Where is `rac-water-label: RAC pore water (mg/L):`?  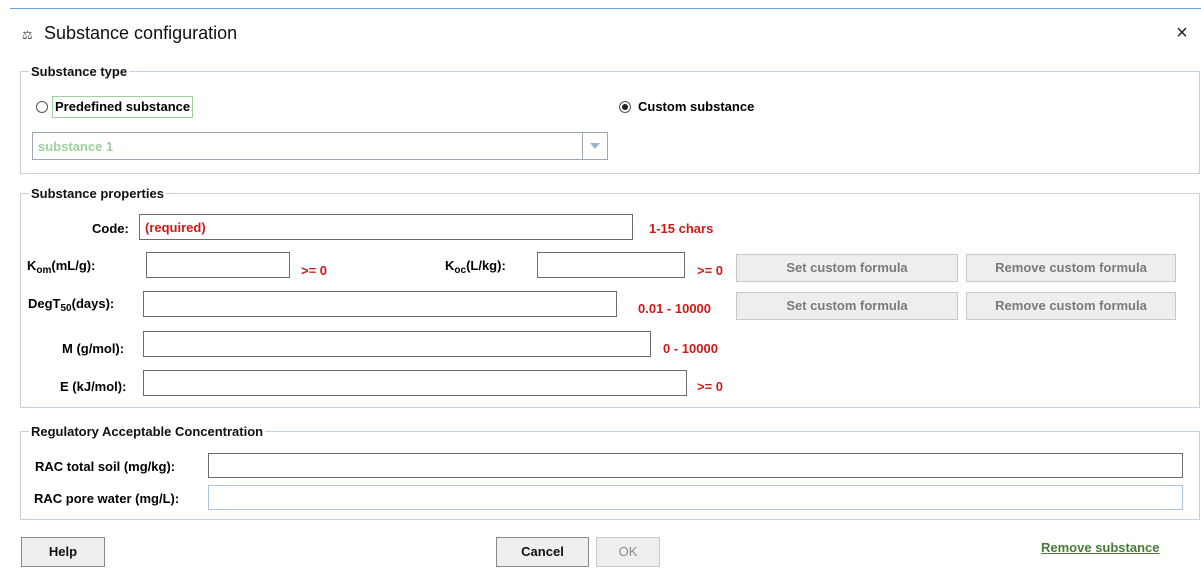
rac-water-label: RAC pore water (mg/L): is located at coordinates (107, 498).